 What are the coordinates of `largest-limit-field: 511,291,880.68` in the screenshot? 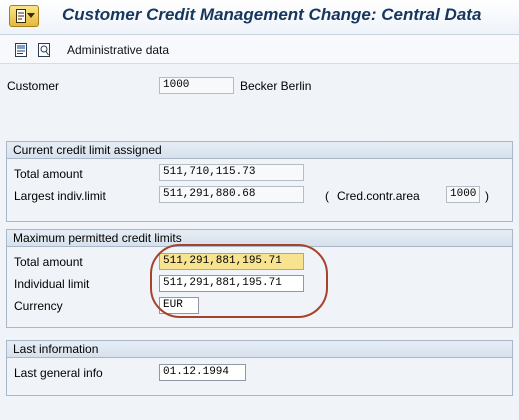 It's located at (231, 194).